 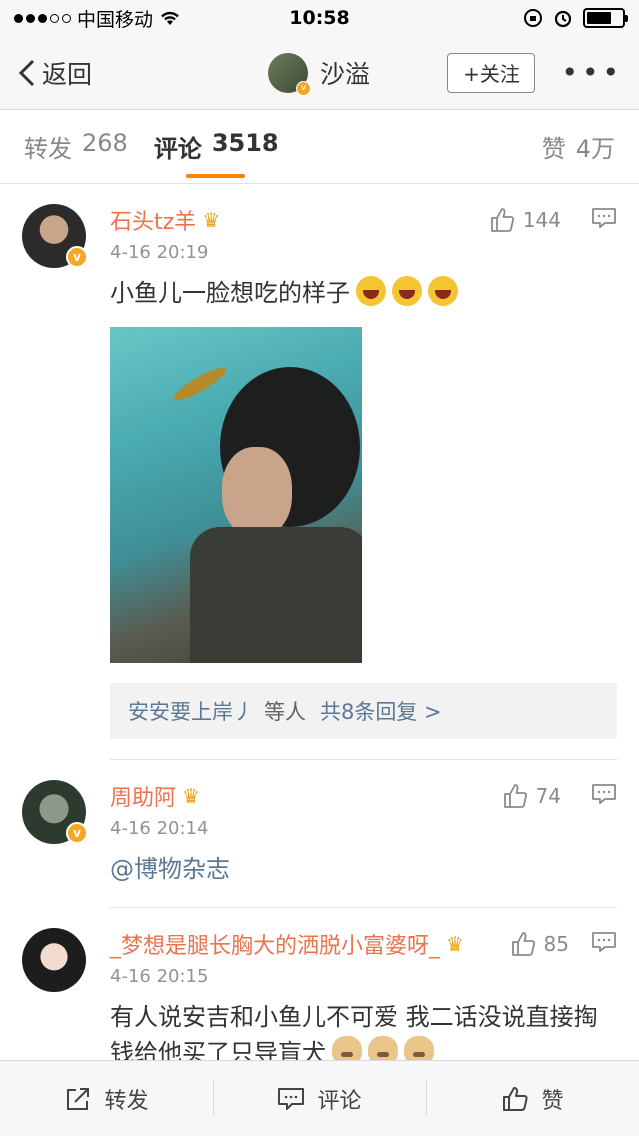 I want to click on tab-like-count: 4万, so click(x=595, y=149).